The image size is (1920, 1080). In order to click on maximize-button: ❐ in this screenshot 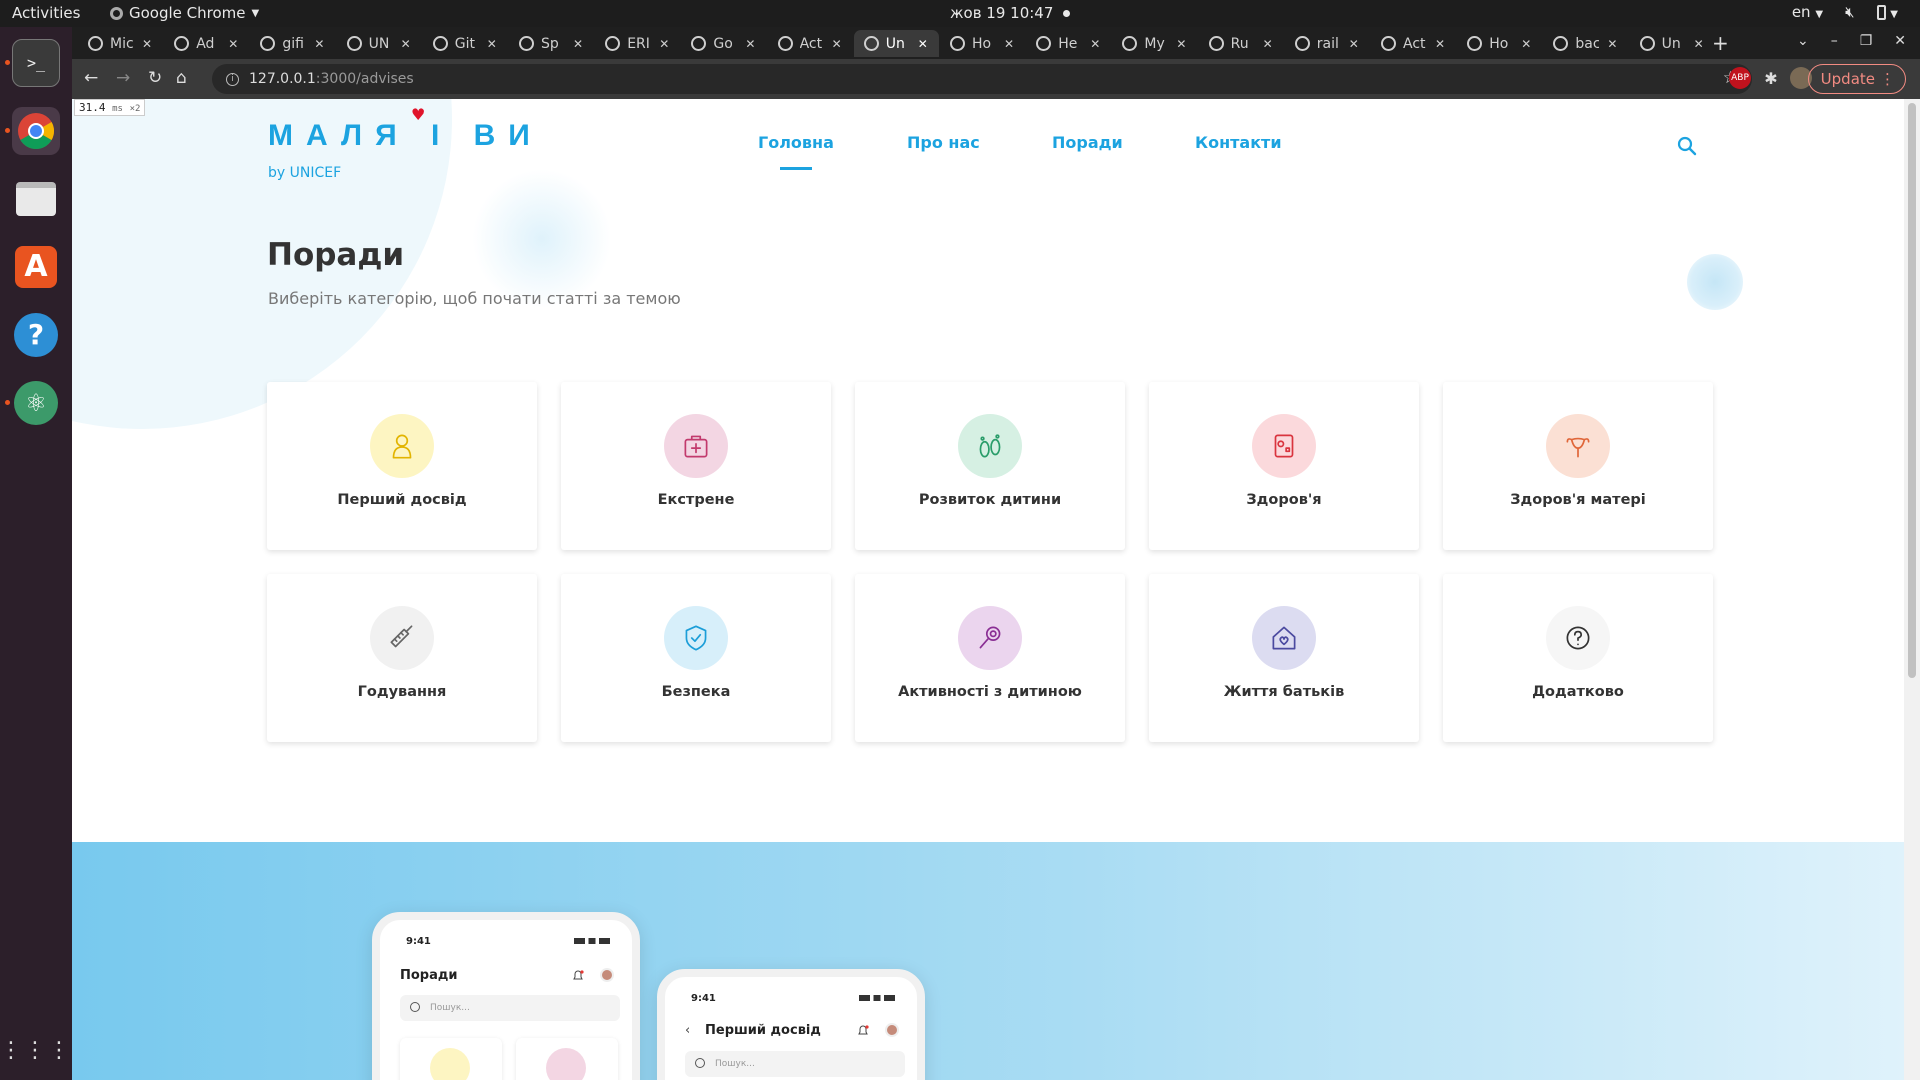, I will do `click(1866, 41)`.